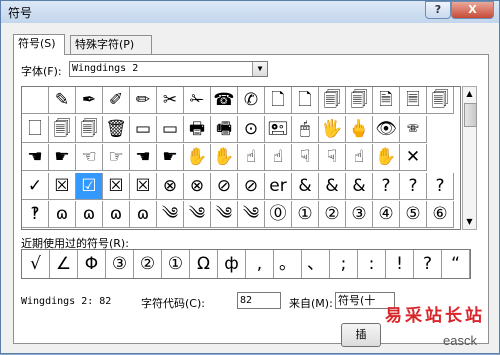 Image resolution: width=500 pixels, height=355 pixels. What do you see at coordinates (278, 186) in the screenshot?
I see `symbol-cell: er` at bounding box center [278, 186].